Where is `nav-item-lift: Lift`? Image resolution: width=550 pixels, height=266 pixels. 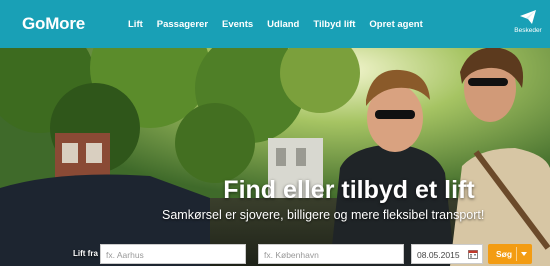
nav-item-lift: Lift is located at coordinates (135, 24).